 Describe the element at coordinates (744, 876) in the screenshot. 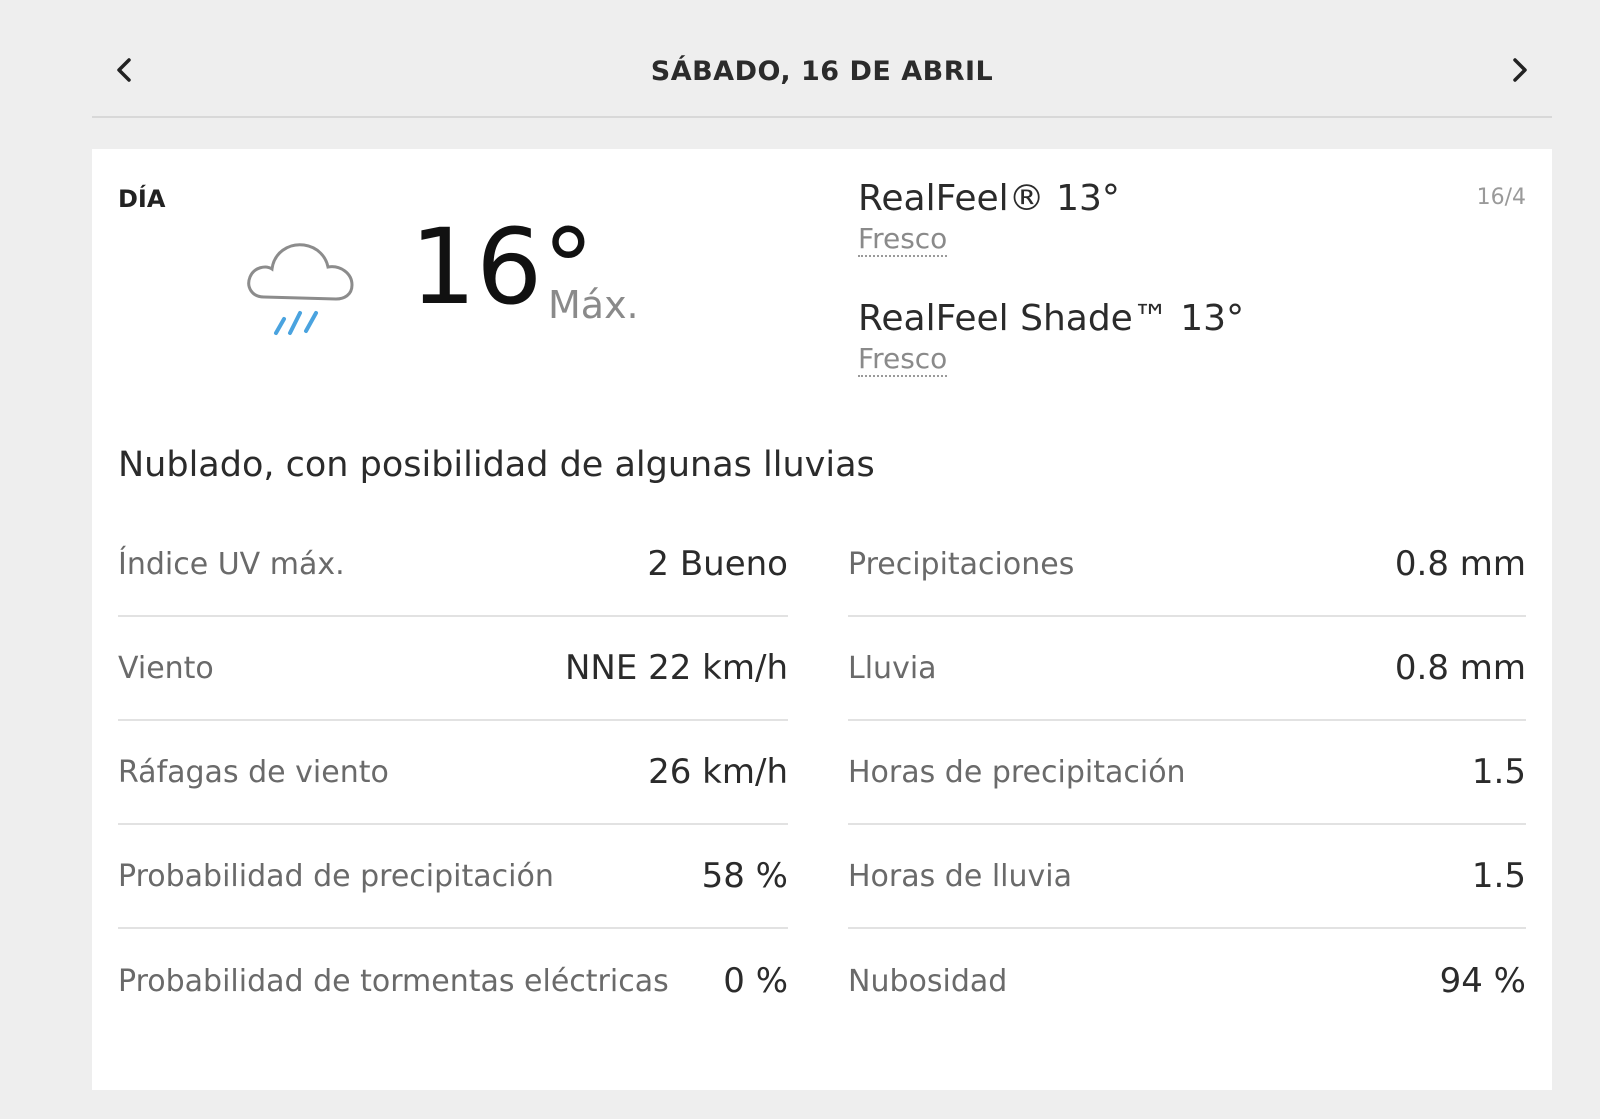

I see `detail-value: 58 %` at that location.